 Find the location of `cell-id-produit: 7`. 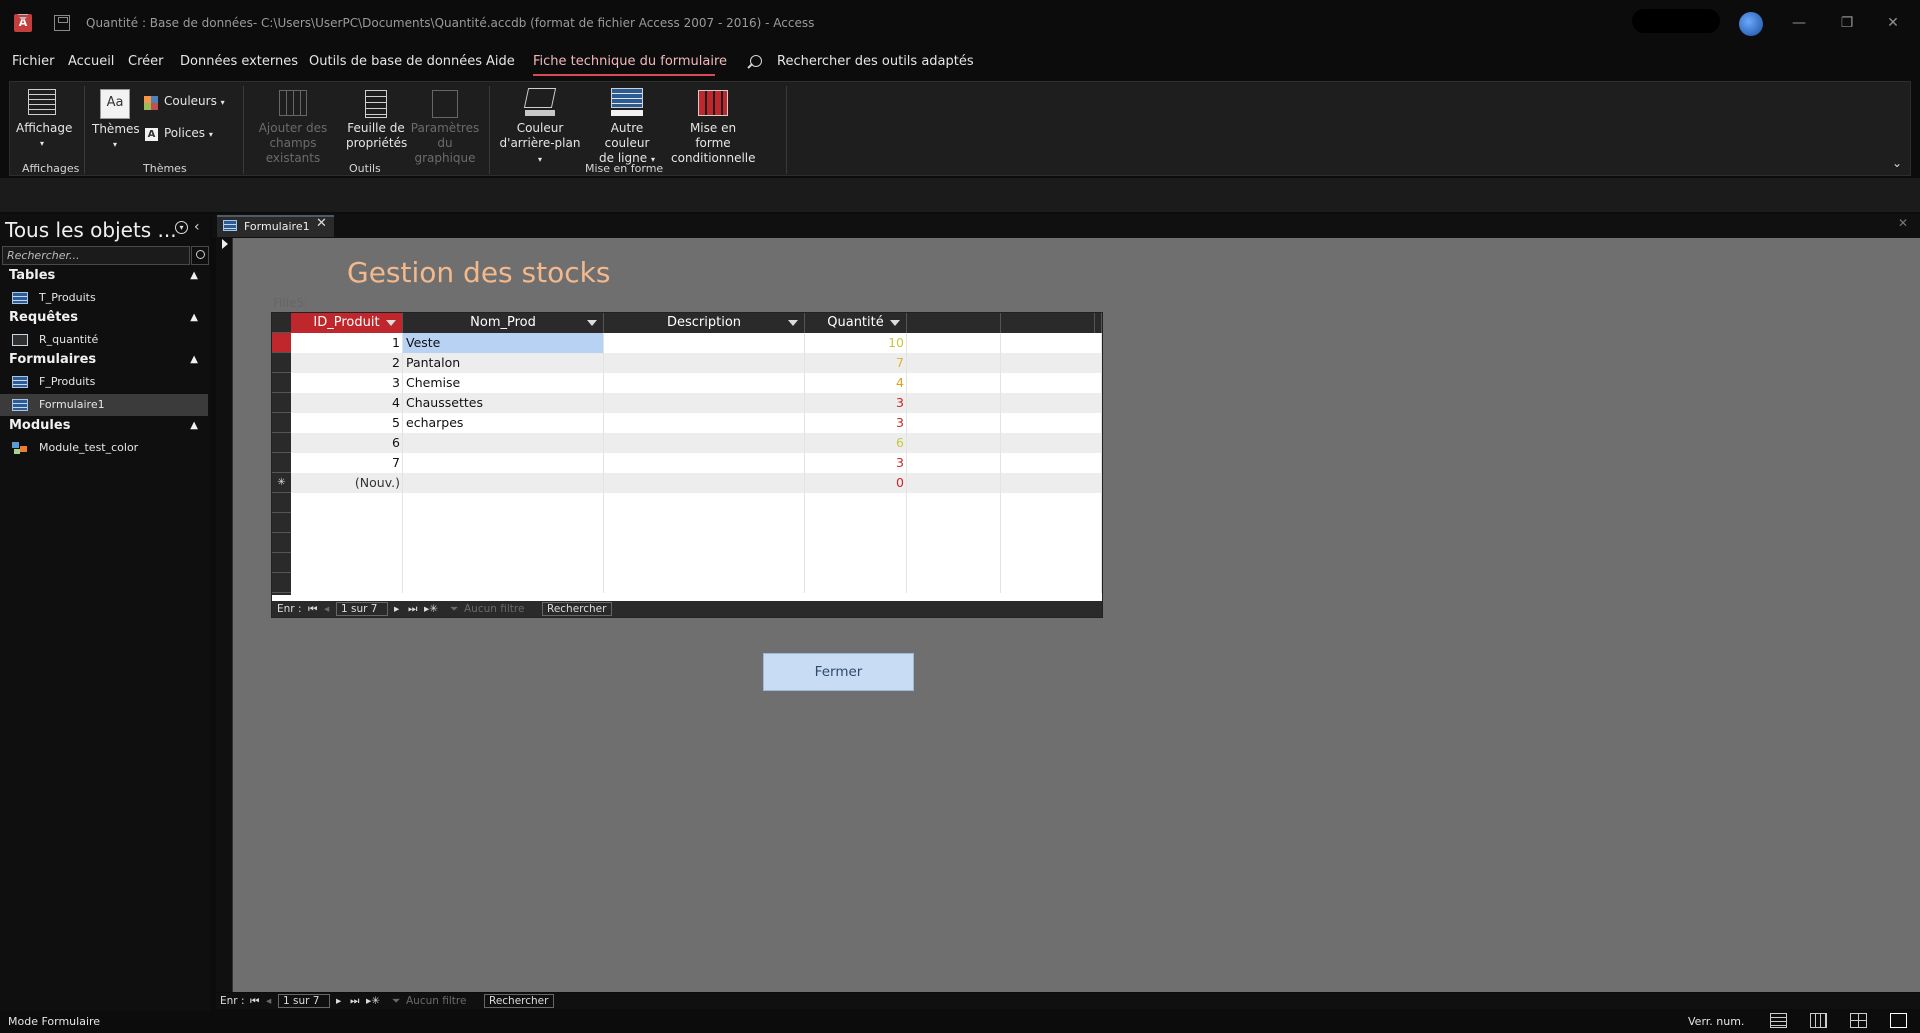

cell-id-produit: 7 is located at coordinates (347, 463).